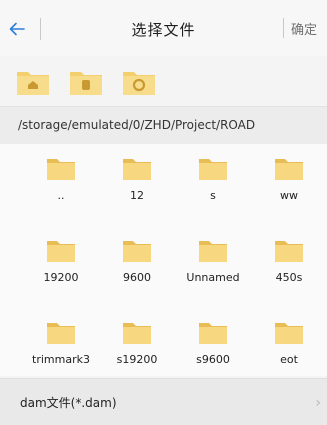 This screenshot has height=425, width=327. Describe the element at coordinates (137, 125) in the screenshot. I see `current-path: /storage/emulated/0/ZHD/Project/ROAD` at that location.